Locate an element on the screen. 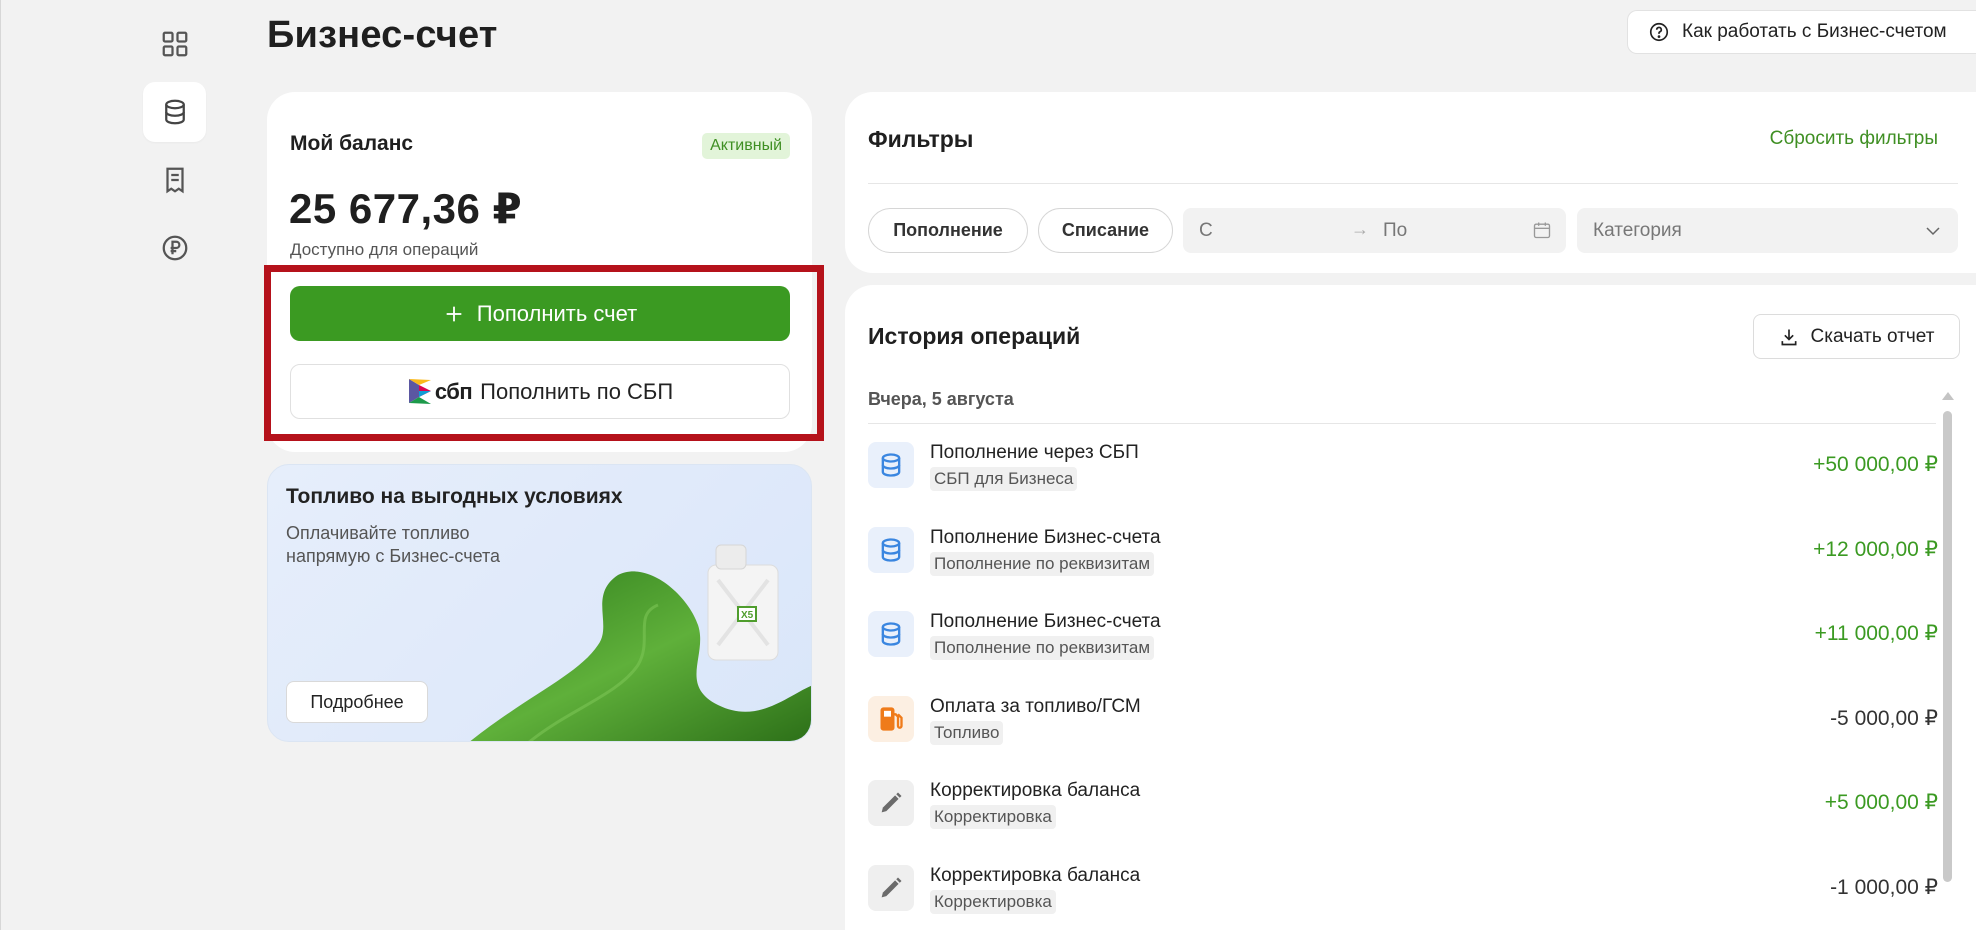 This screenshot has height=930, width=1976. transaction-title: Оплата за топливо/ГСМ is located at coordinates (1035, 706).